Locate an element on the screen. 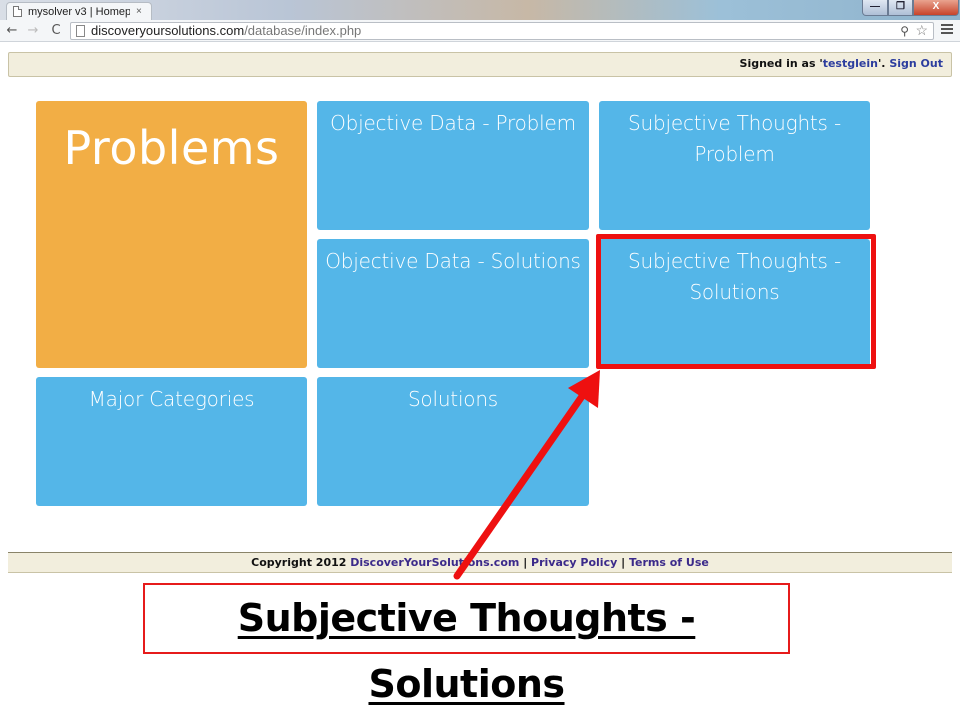 This screenshot has height=720, width=960. tile-objective-data-solutions: Objective Data - Solutions is located at coordinates (453, 303).